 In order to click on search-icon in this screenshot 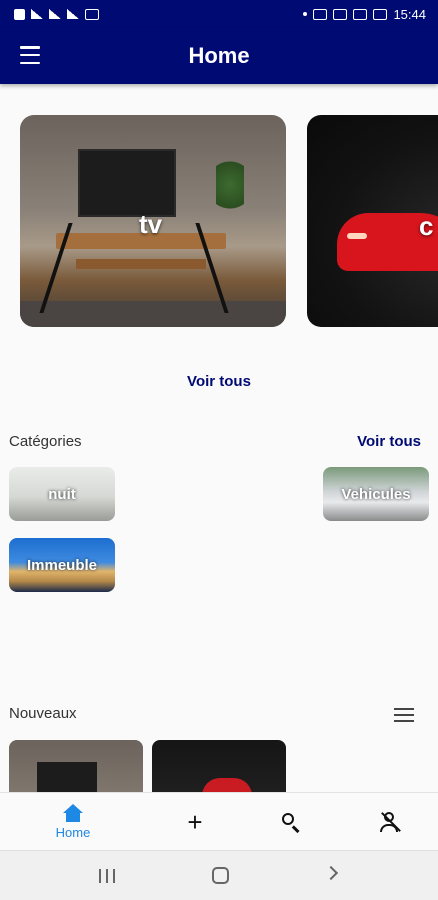, I will do `click(291, 822)`.